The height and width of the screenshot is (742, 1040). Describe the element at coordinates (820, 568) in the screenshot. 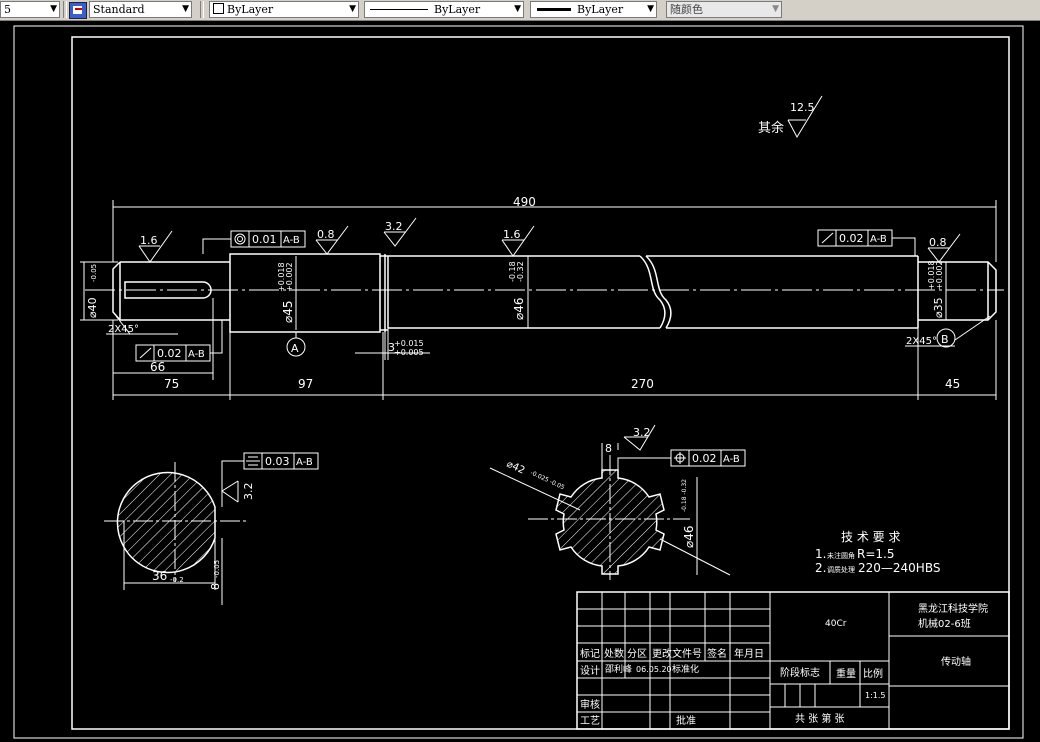

I see `tech-2-prefix: 2.` at that location.